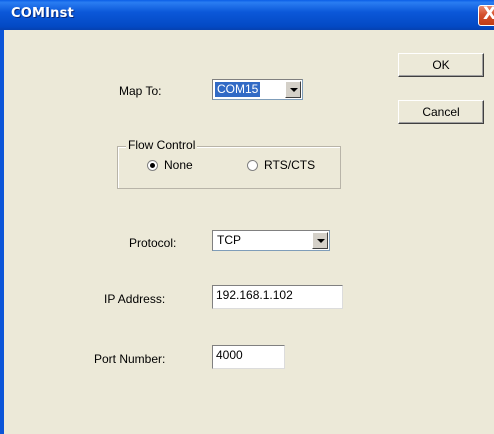 The image size is (494, 434). What do you see at coordinates (152, 165) in the screenshot?
I see `radio-none` at bounding box center [152, 165].